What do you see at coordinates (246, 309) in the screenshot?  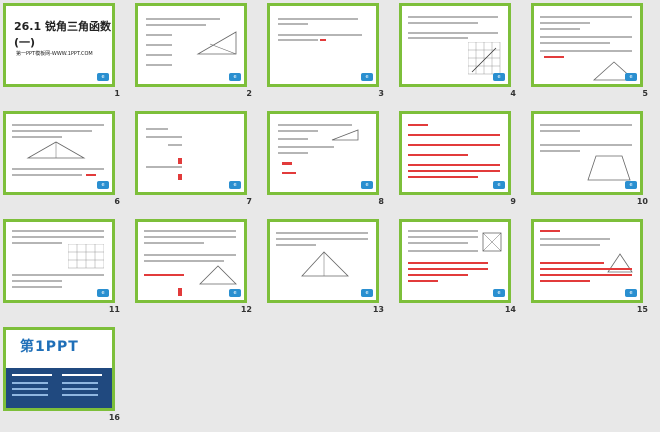 I see `slide-number: 12` at bounding box center [246, 309].